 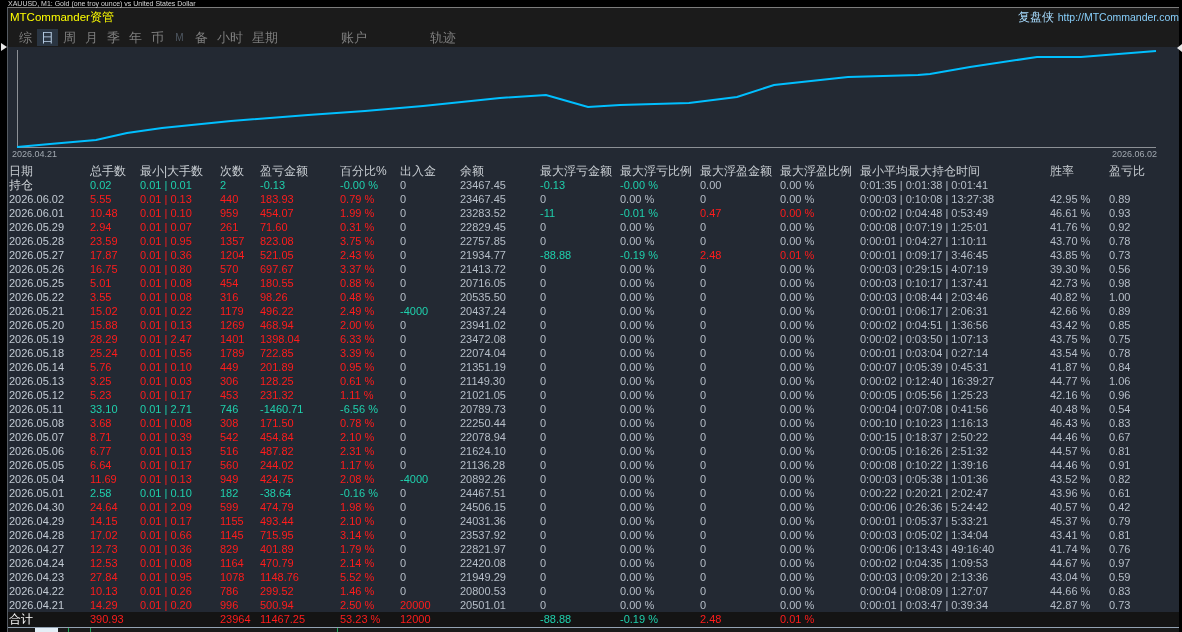 What do you see at coordinates (230, 37) in the screenshot?
I see `period-tab: 小时` at bounding box center [230, 37].